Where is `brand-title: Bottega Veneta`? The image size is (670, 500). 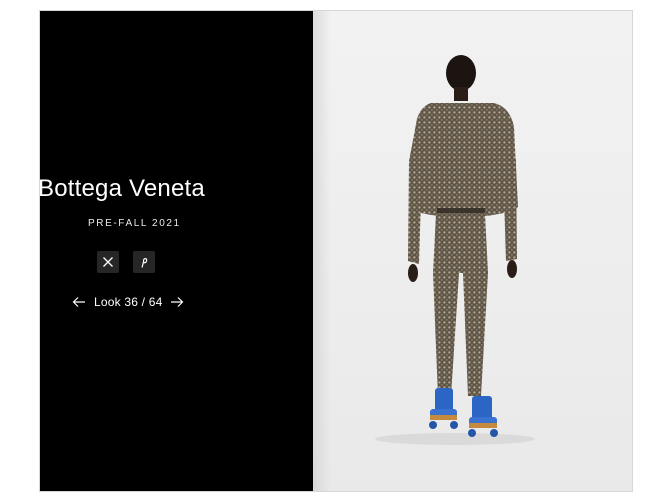 brand-title: Bottega Veneta is located at coordinates (122, 188).